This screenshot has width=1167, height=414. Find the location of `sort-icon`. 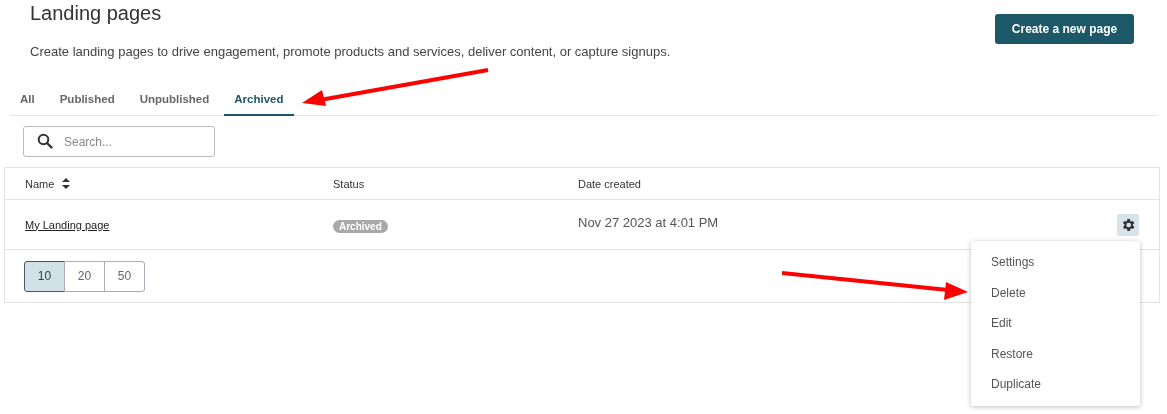

sort-icon is located at coordinates (66, 183).